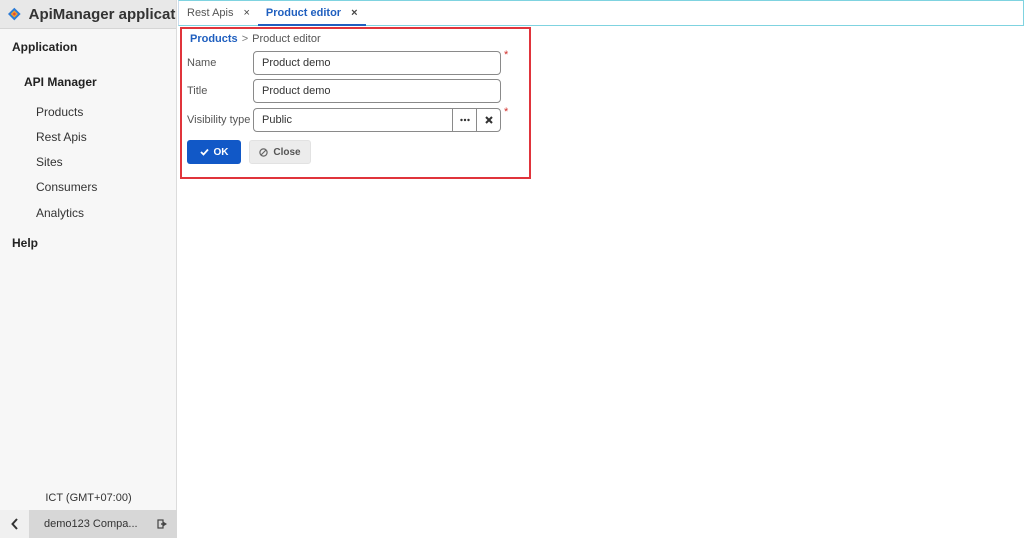 Image resolution: width=1024 pixels, height=538 pixels. What do you see at coordinates (14, 14) in the screenshot?
I see `app-logo-icon` at bounding box center [14, 14].